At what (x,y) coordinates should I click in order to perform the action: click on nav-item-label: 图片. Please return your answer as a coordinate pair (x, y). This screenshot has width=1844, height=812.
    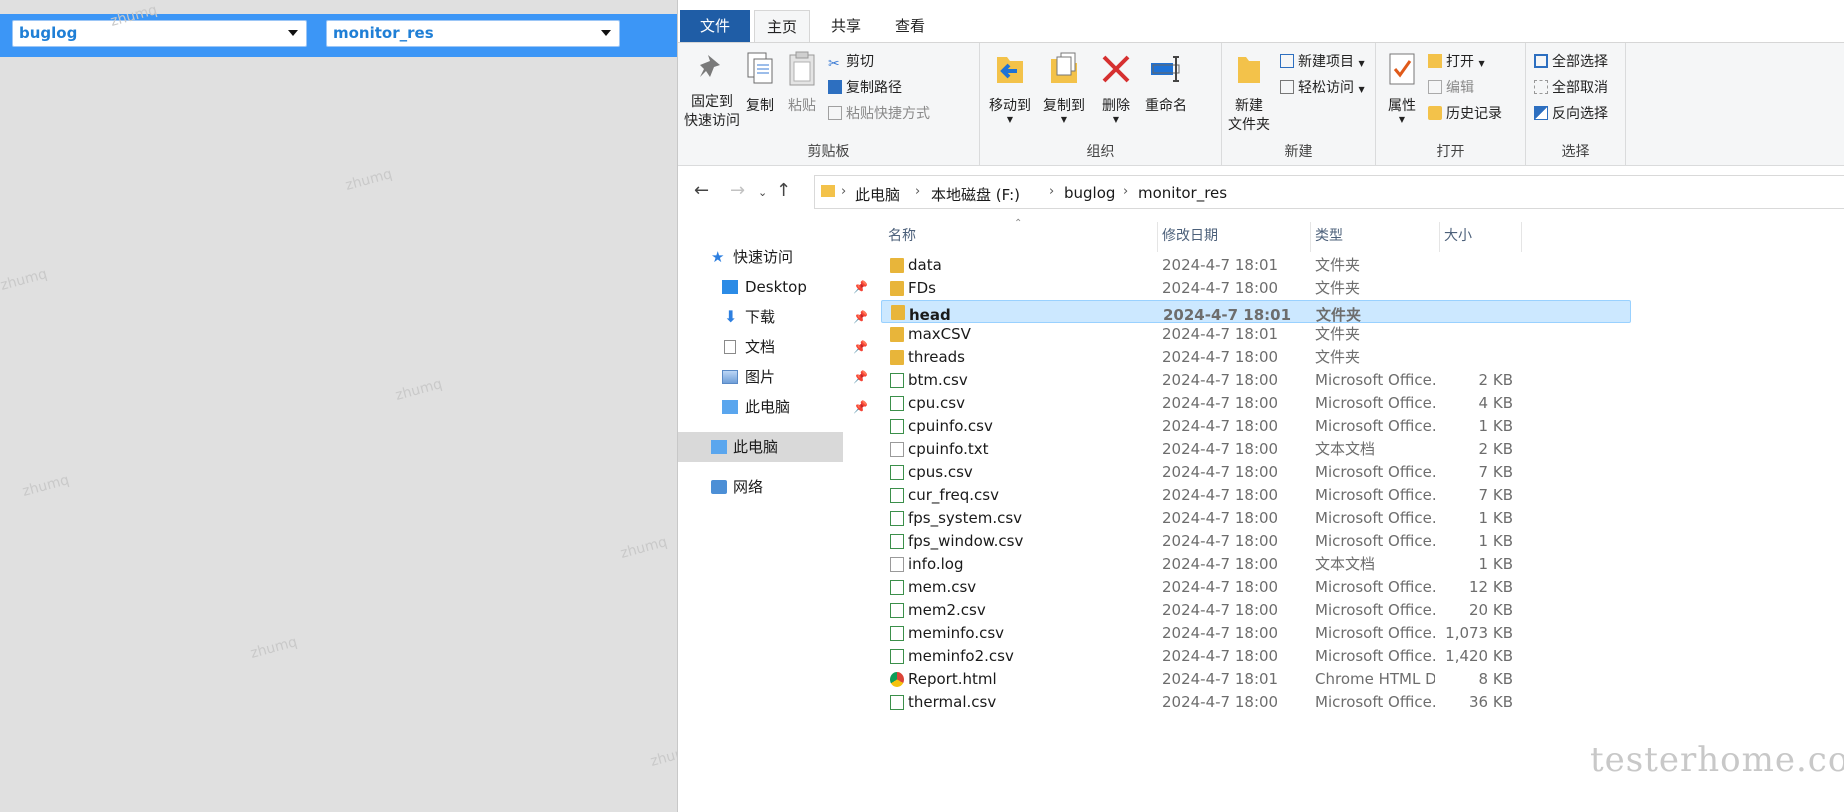
    Looking at the image, I should click on (760, 377).